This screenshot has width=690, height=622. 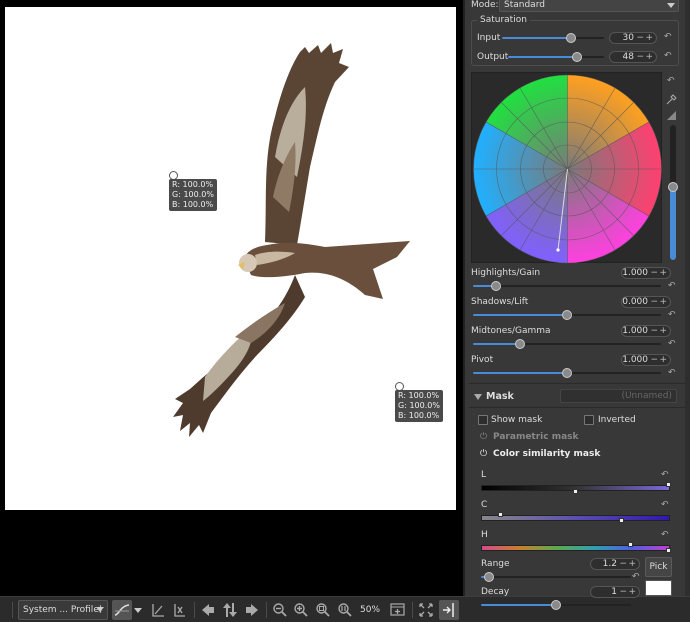 What do you see at coordinates (567, 344) in the screenshot?
I see `midtones-slider` at bounding box center [567, 344].